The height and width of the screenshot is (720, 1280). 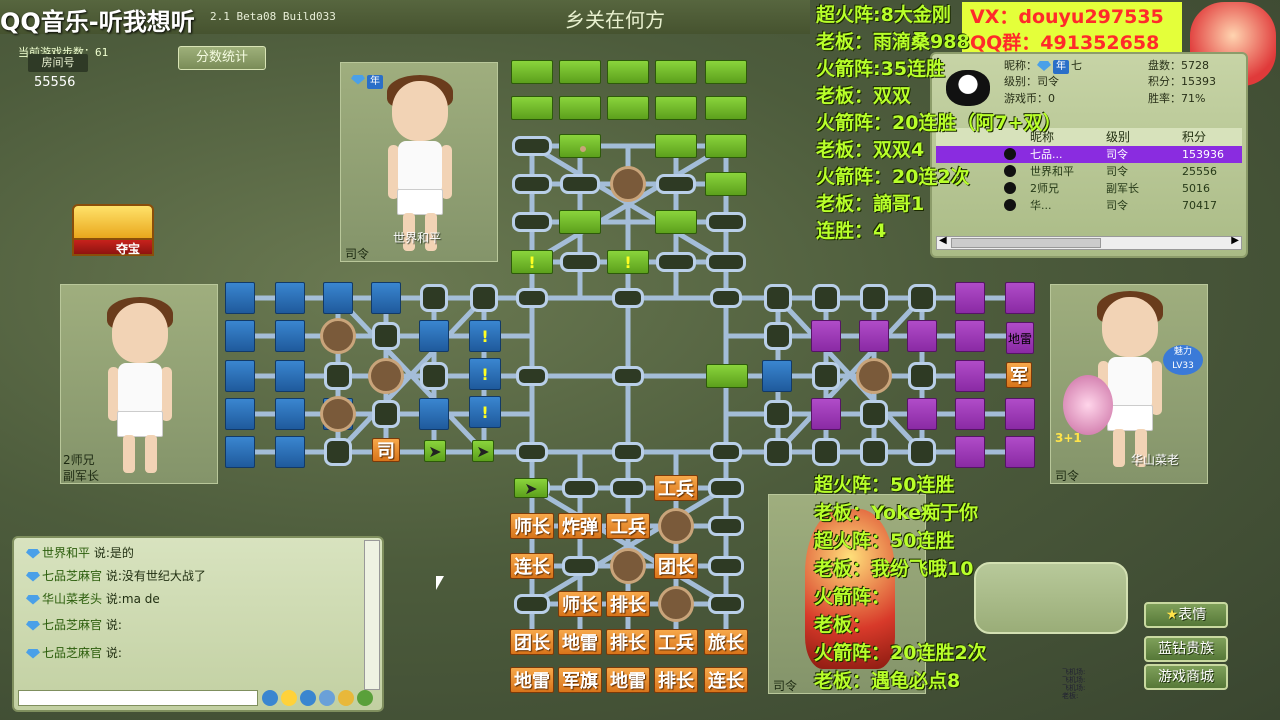 I want to click on green-piece-r0c3, so click(x=676, y=72).